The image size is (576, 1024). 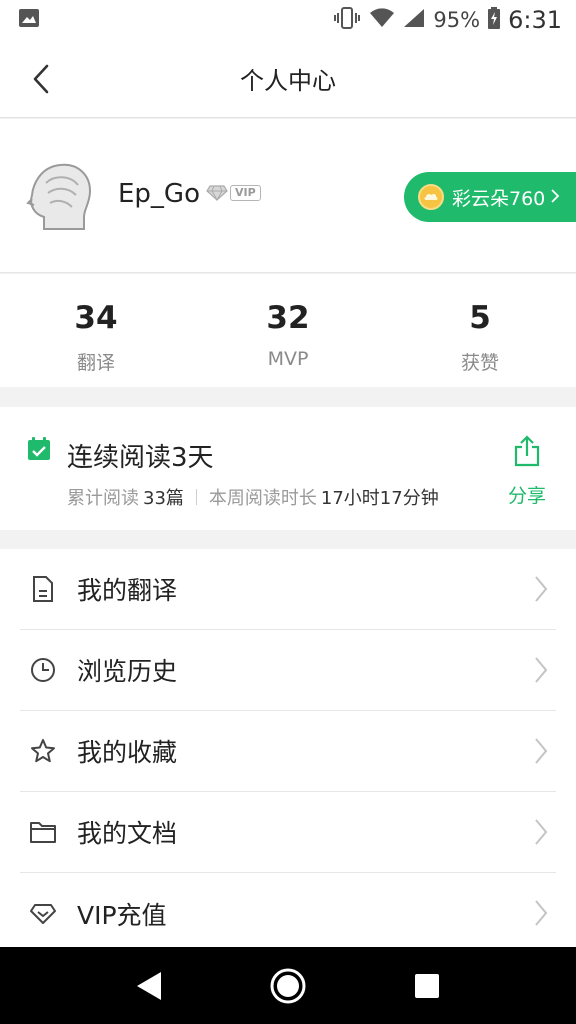 I want to click on share-icon, so click(x=527, y=451).